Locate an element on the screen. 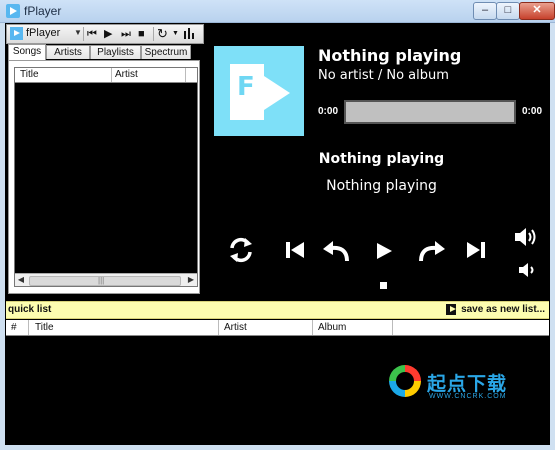  album-art-logo: F is located at coordinates (246, 87).